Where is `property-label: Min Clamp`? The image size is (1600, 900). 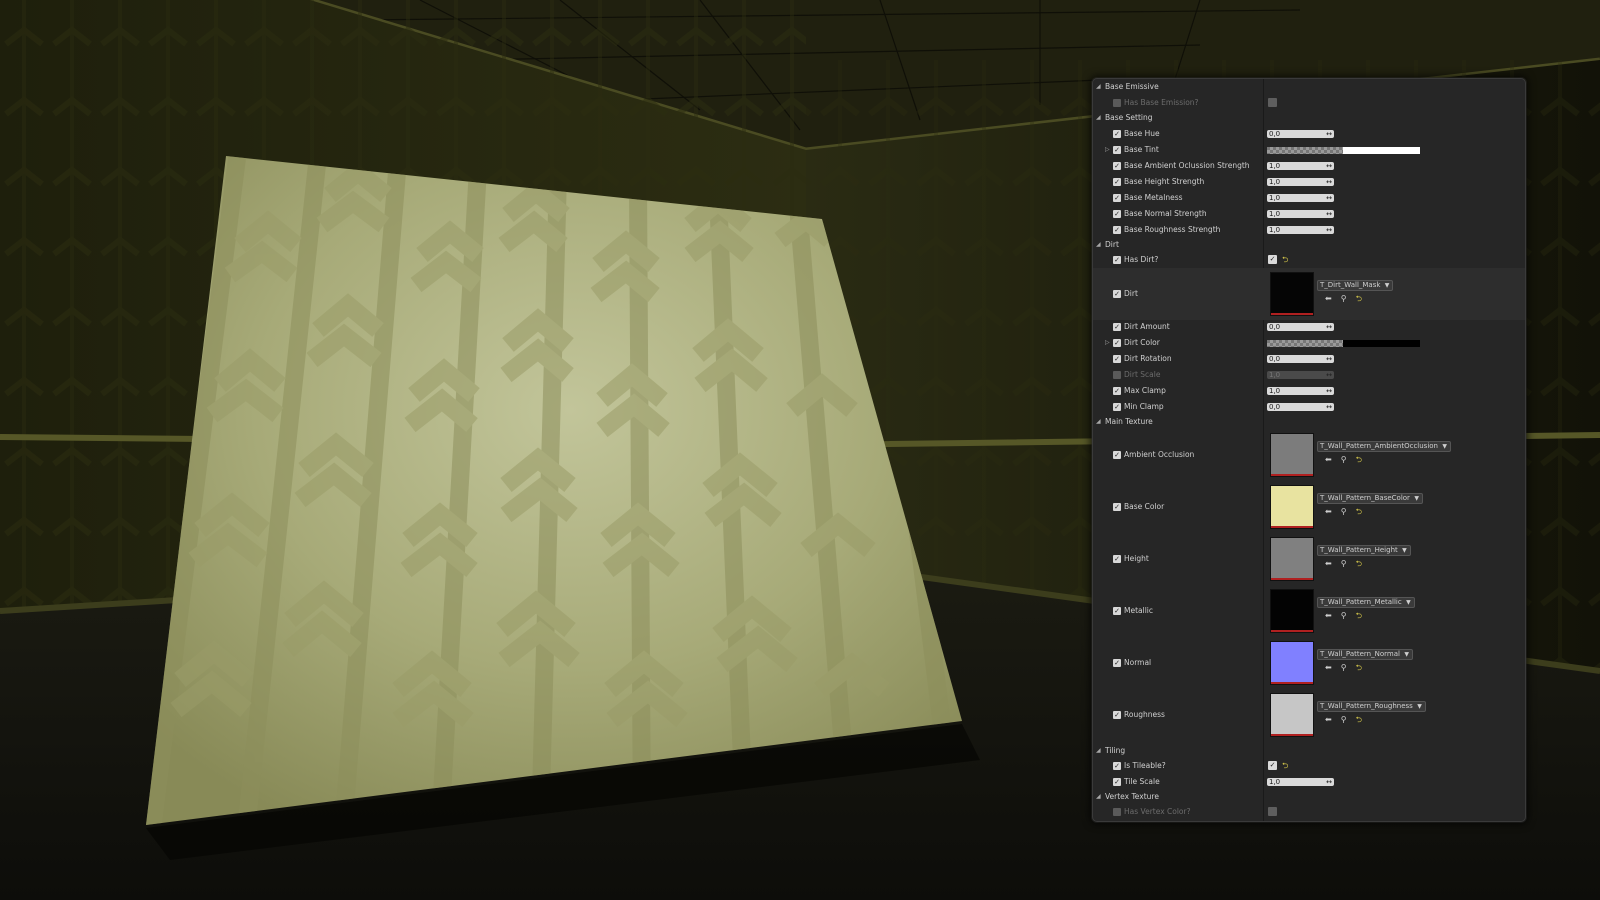 property-label: Min Clamp is located at coordinates (1144, 406).